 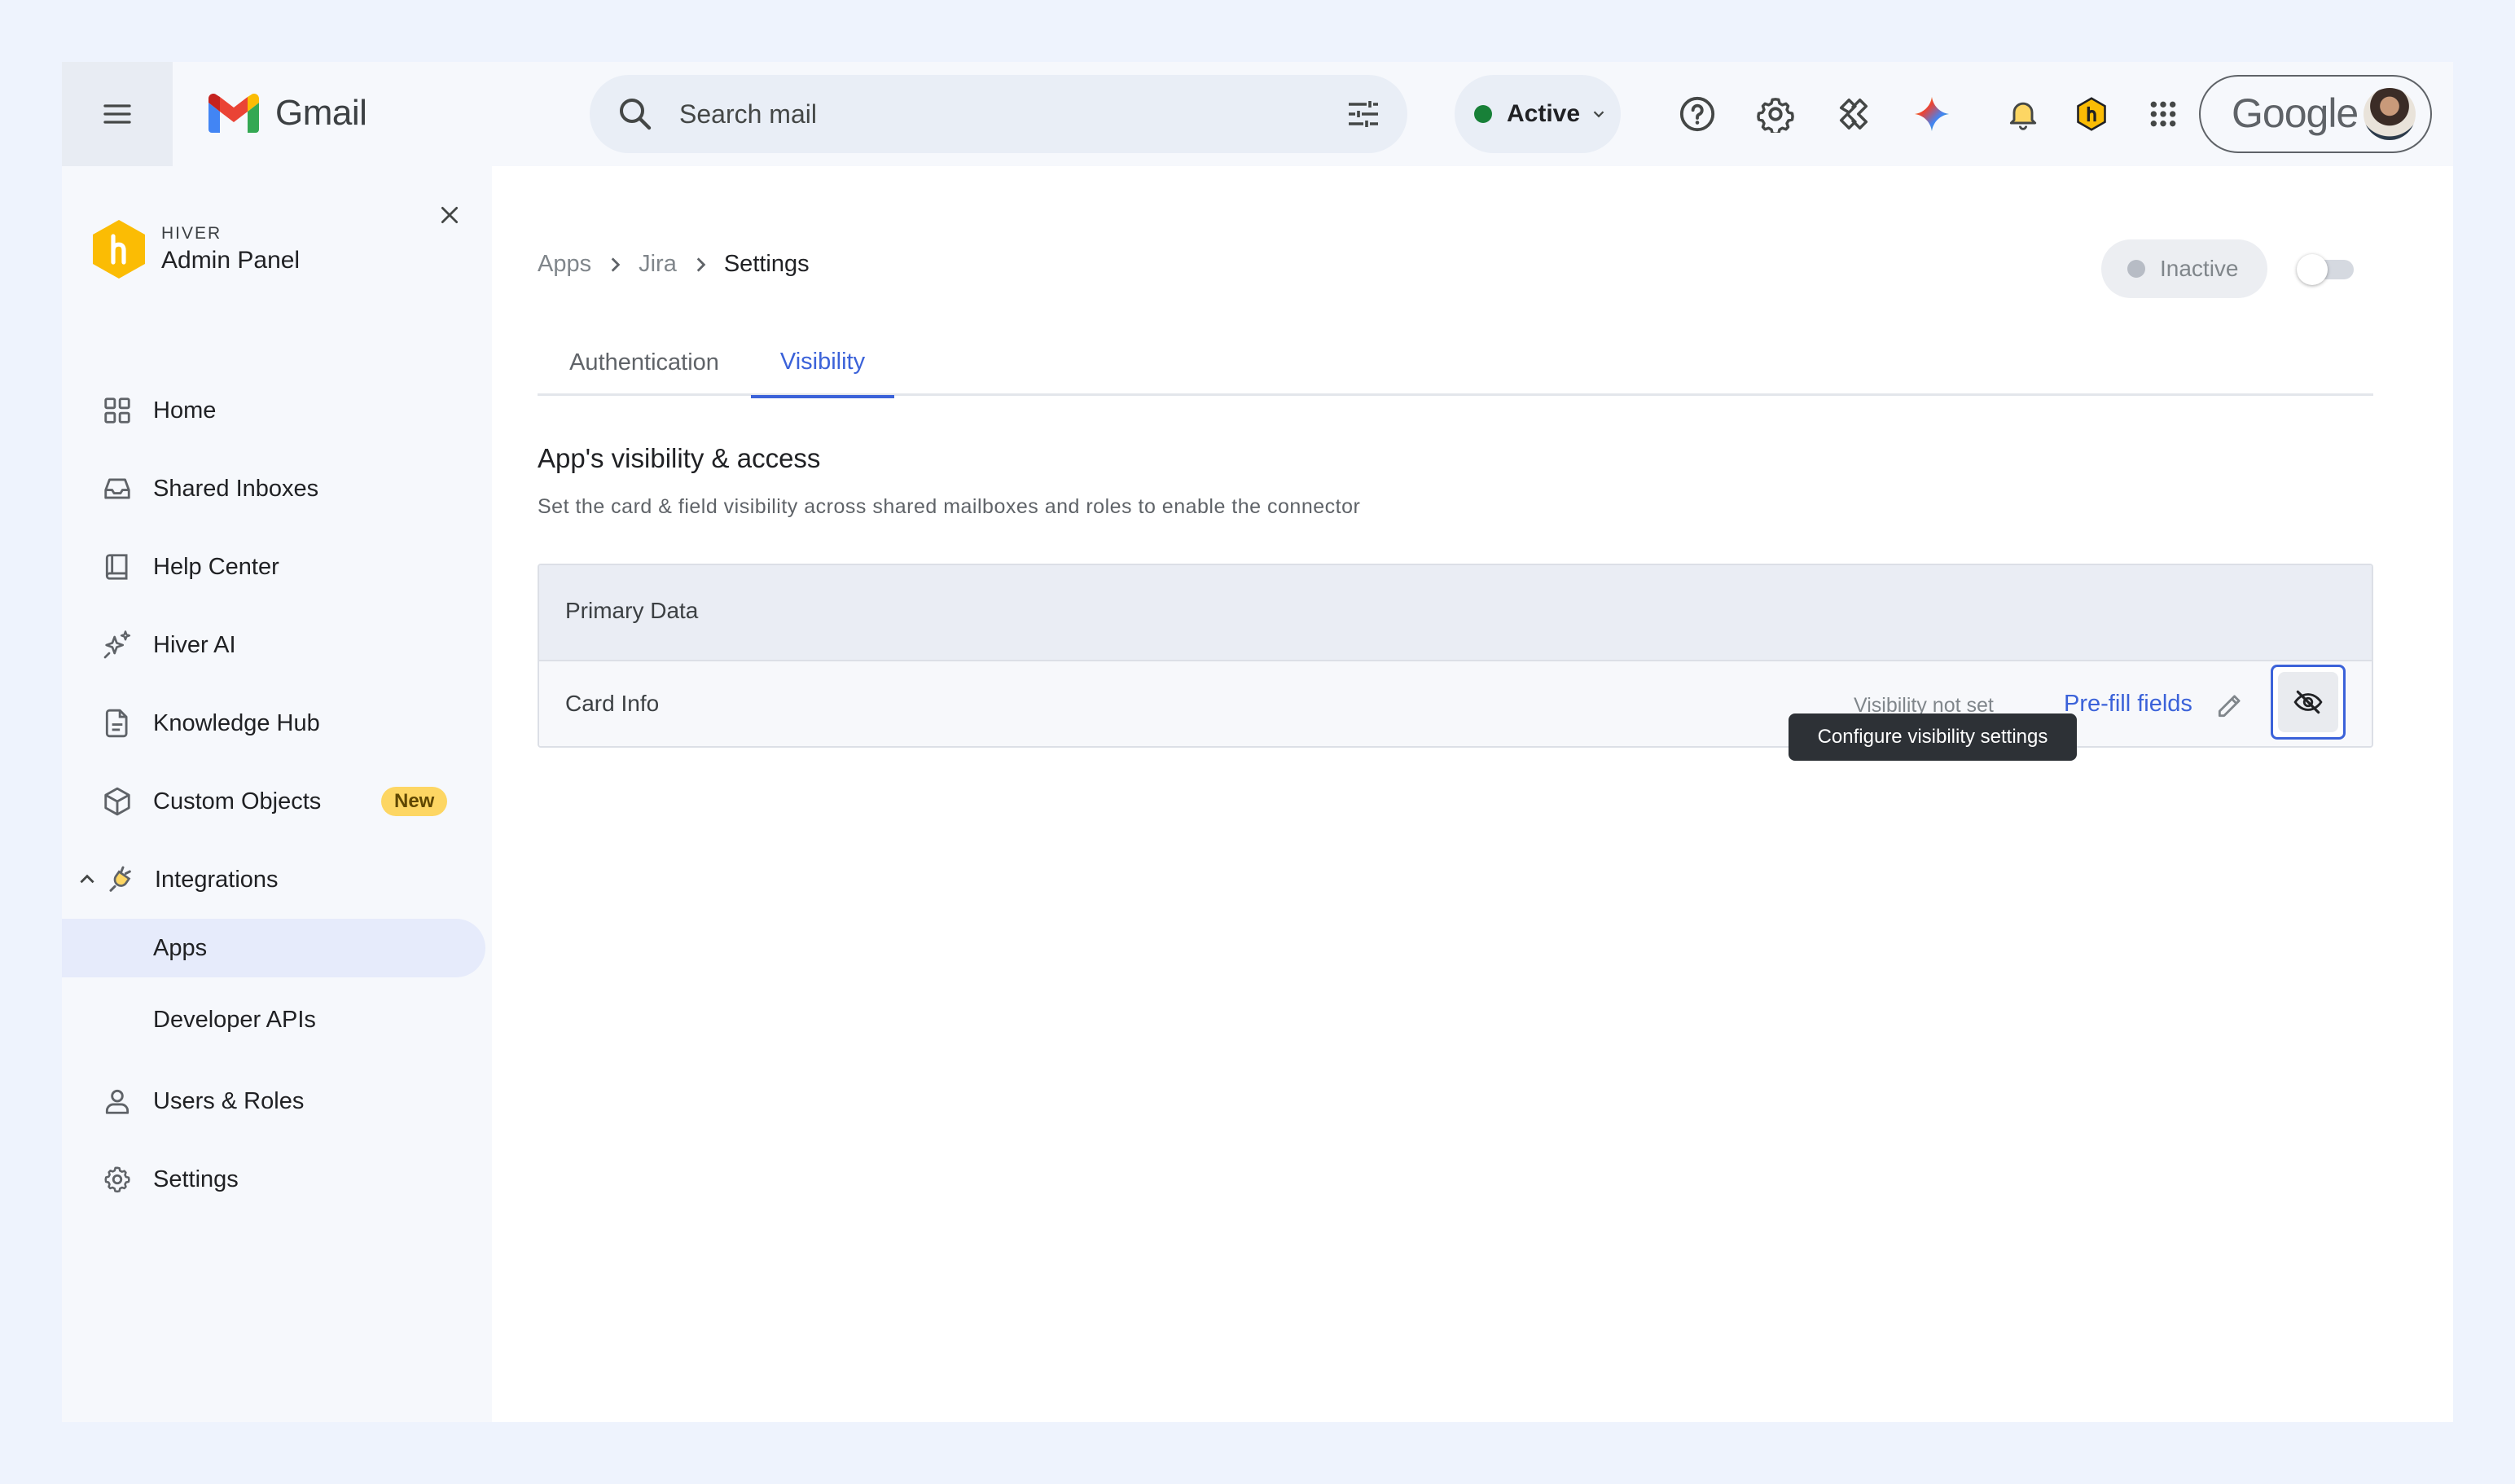 What do you see at coordinates (88, 879) in the screenshot?
I see `chevron-up-icon` at bounding box center [88, 879].